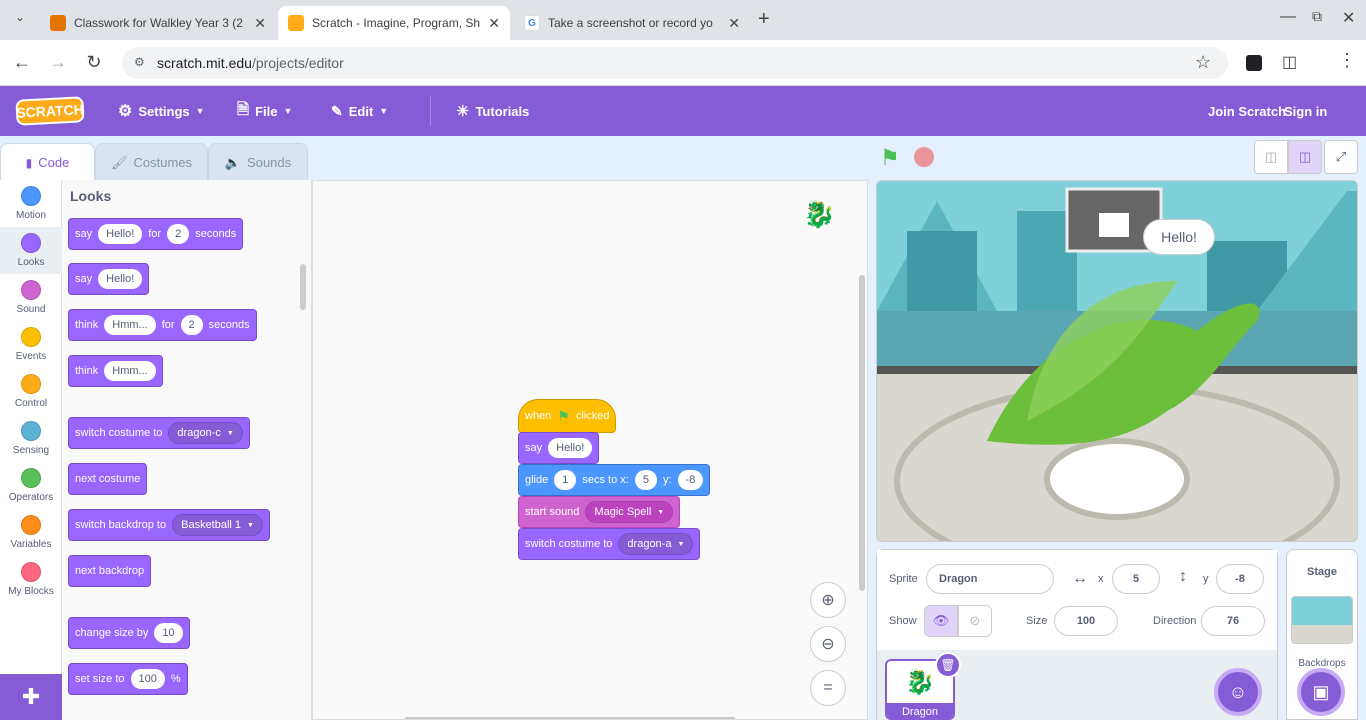 This screenshot has height=720, width=1366. I want to click on direction-input: 76, so click(1233, 621).